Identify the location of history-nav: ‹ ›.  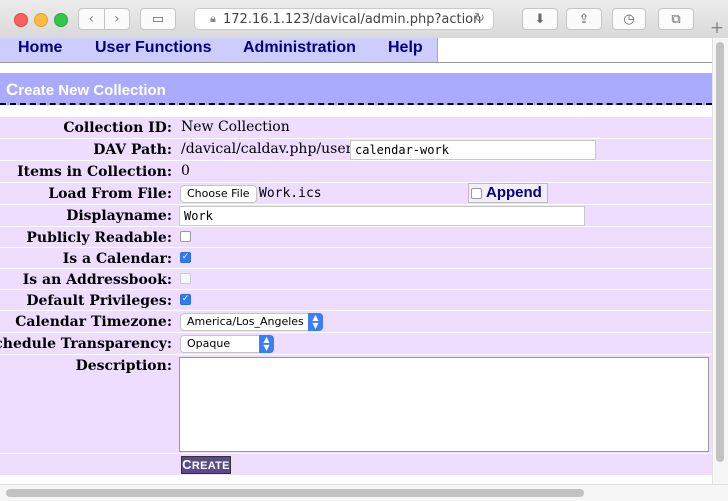
(104, 19).